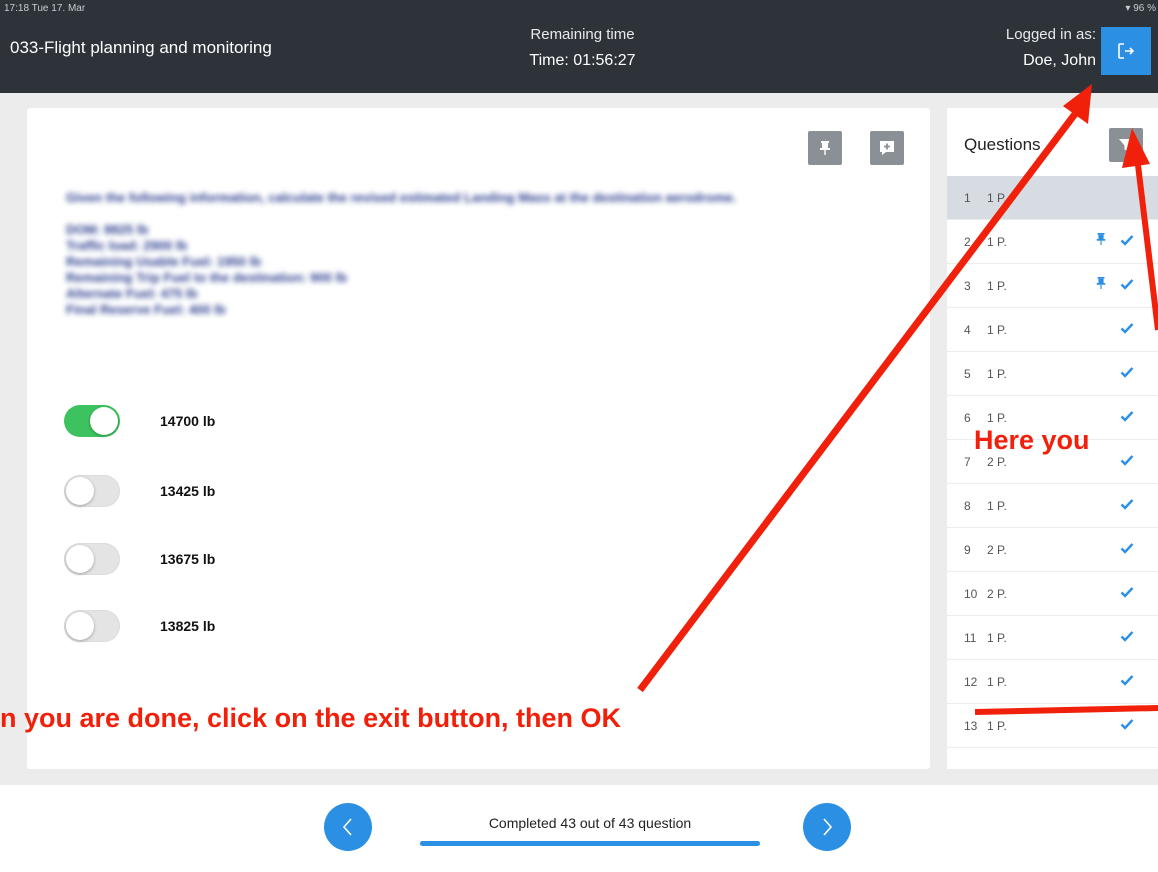 Image resolution: width=1158 pixels, height=872 pixels. I want to click on exit-button, so click(1126, 51).